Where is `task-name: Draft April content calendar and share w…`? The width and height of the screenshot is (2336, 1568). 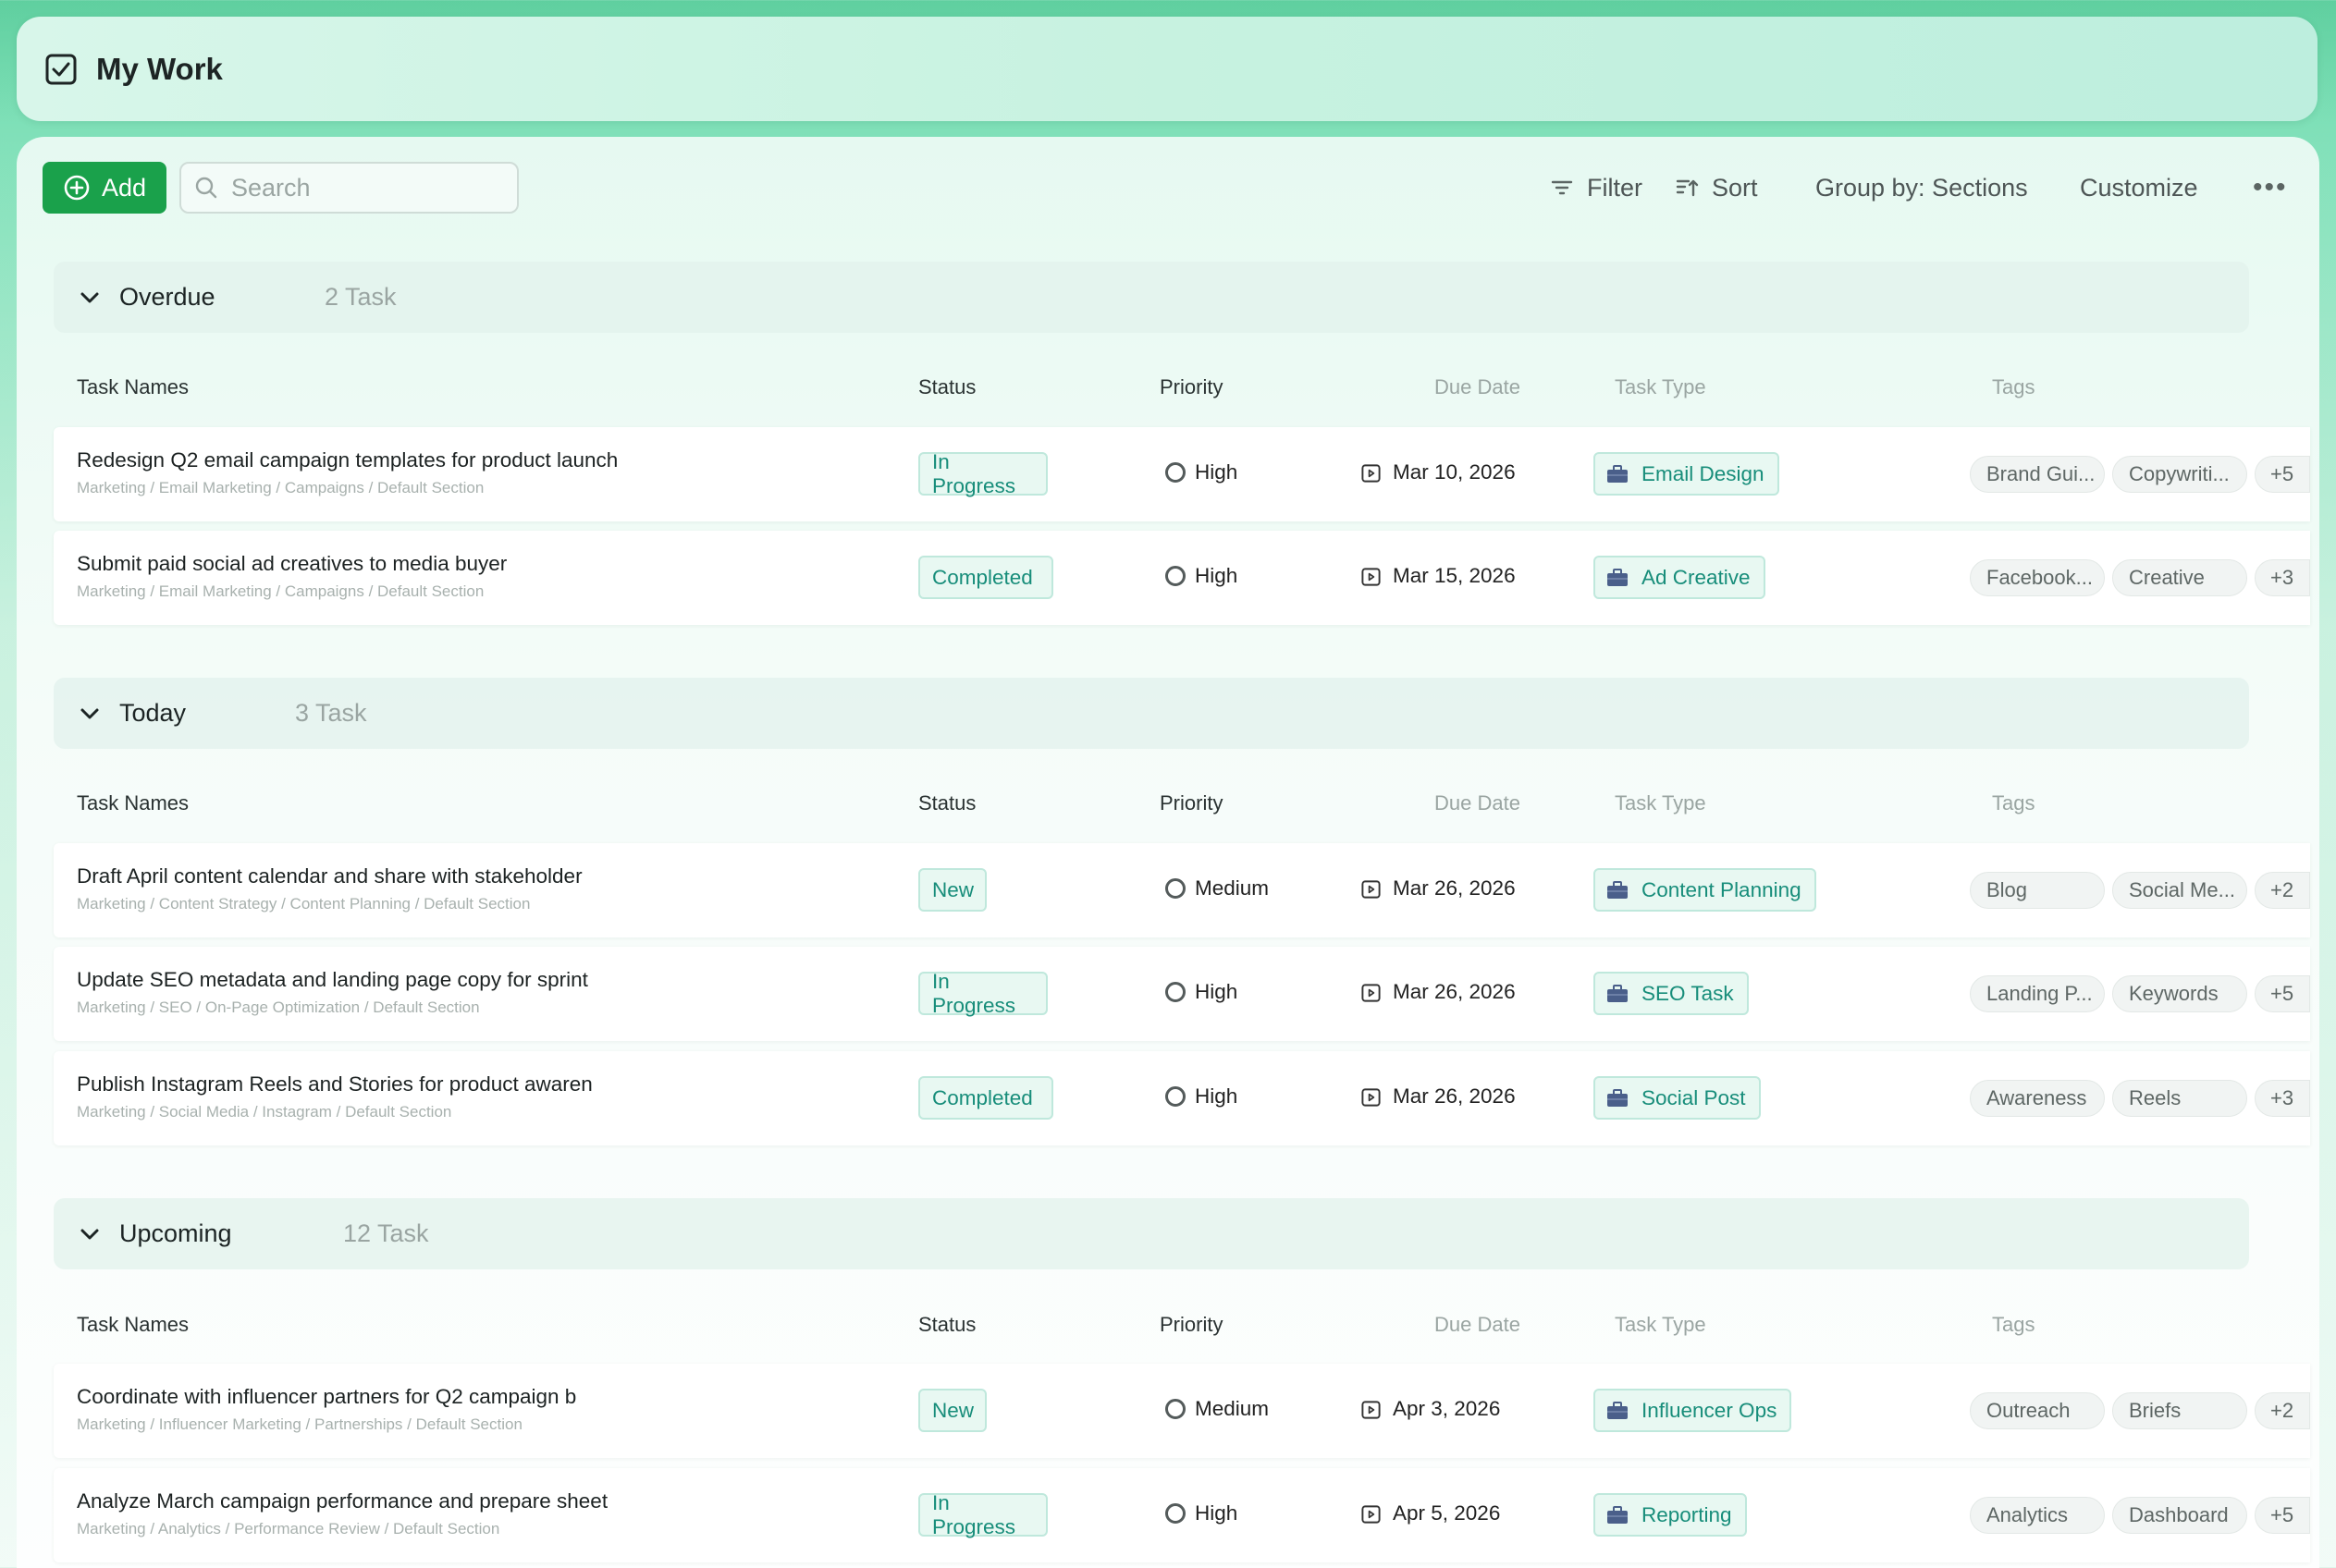
task-name: Draft April content calendar and share w… is located at coordinates (330, 876).